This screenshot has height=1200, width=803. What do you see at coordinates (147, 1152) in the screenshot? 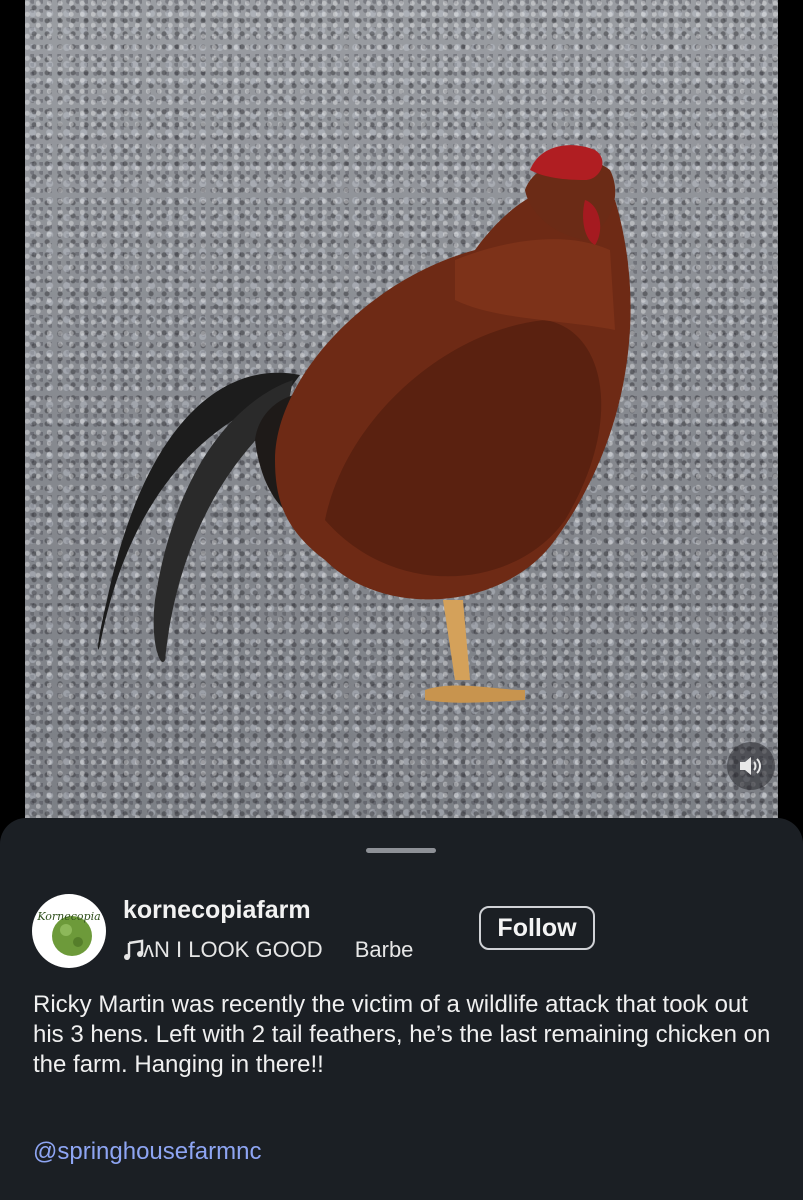
I see `mention-link: @springhousefarmnc` at bounding box center [147, 1152].